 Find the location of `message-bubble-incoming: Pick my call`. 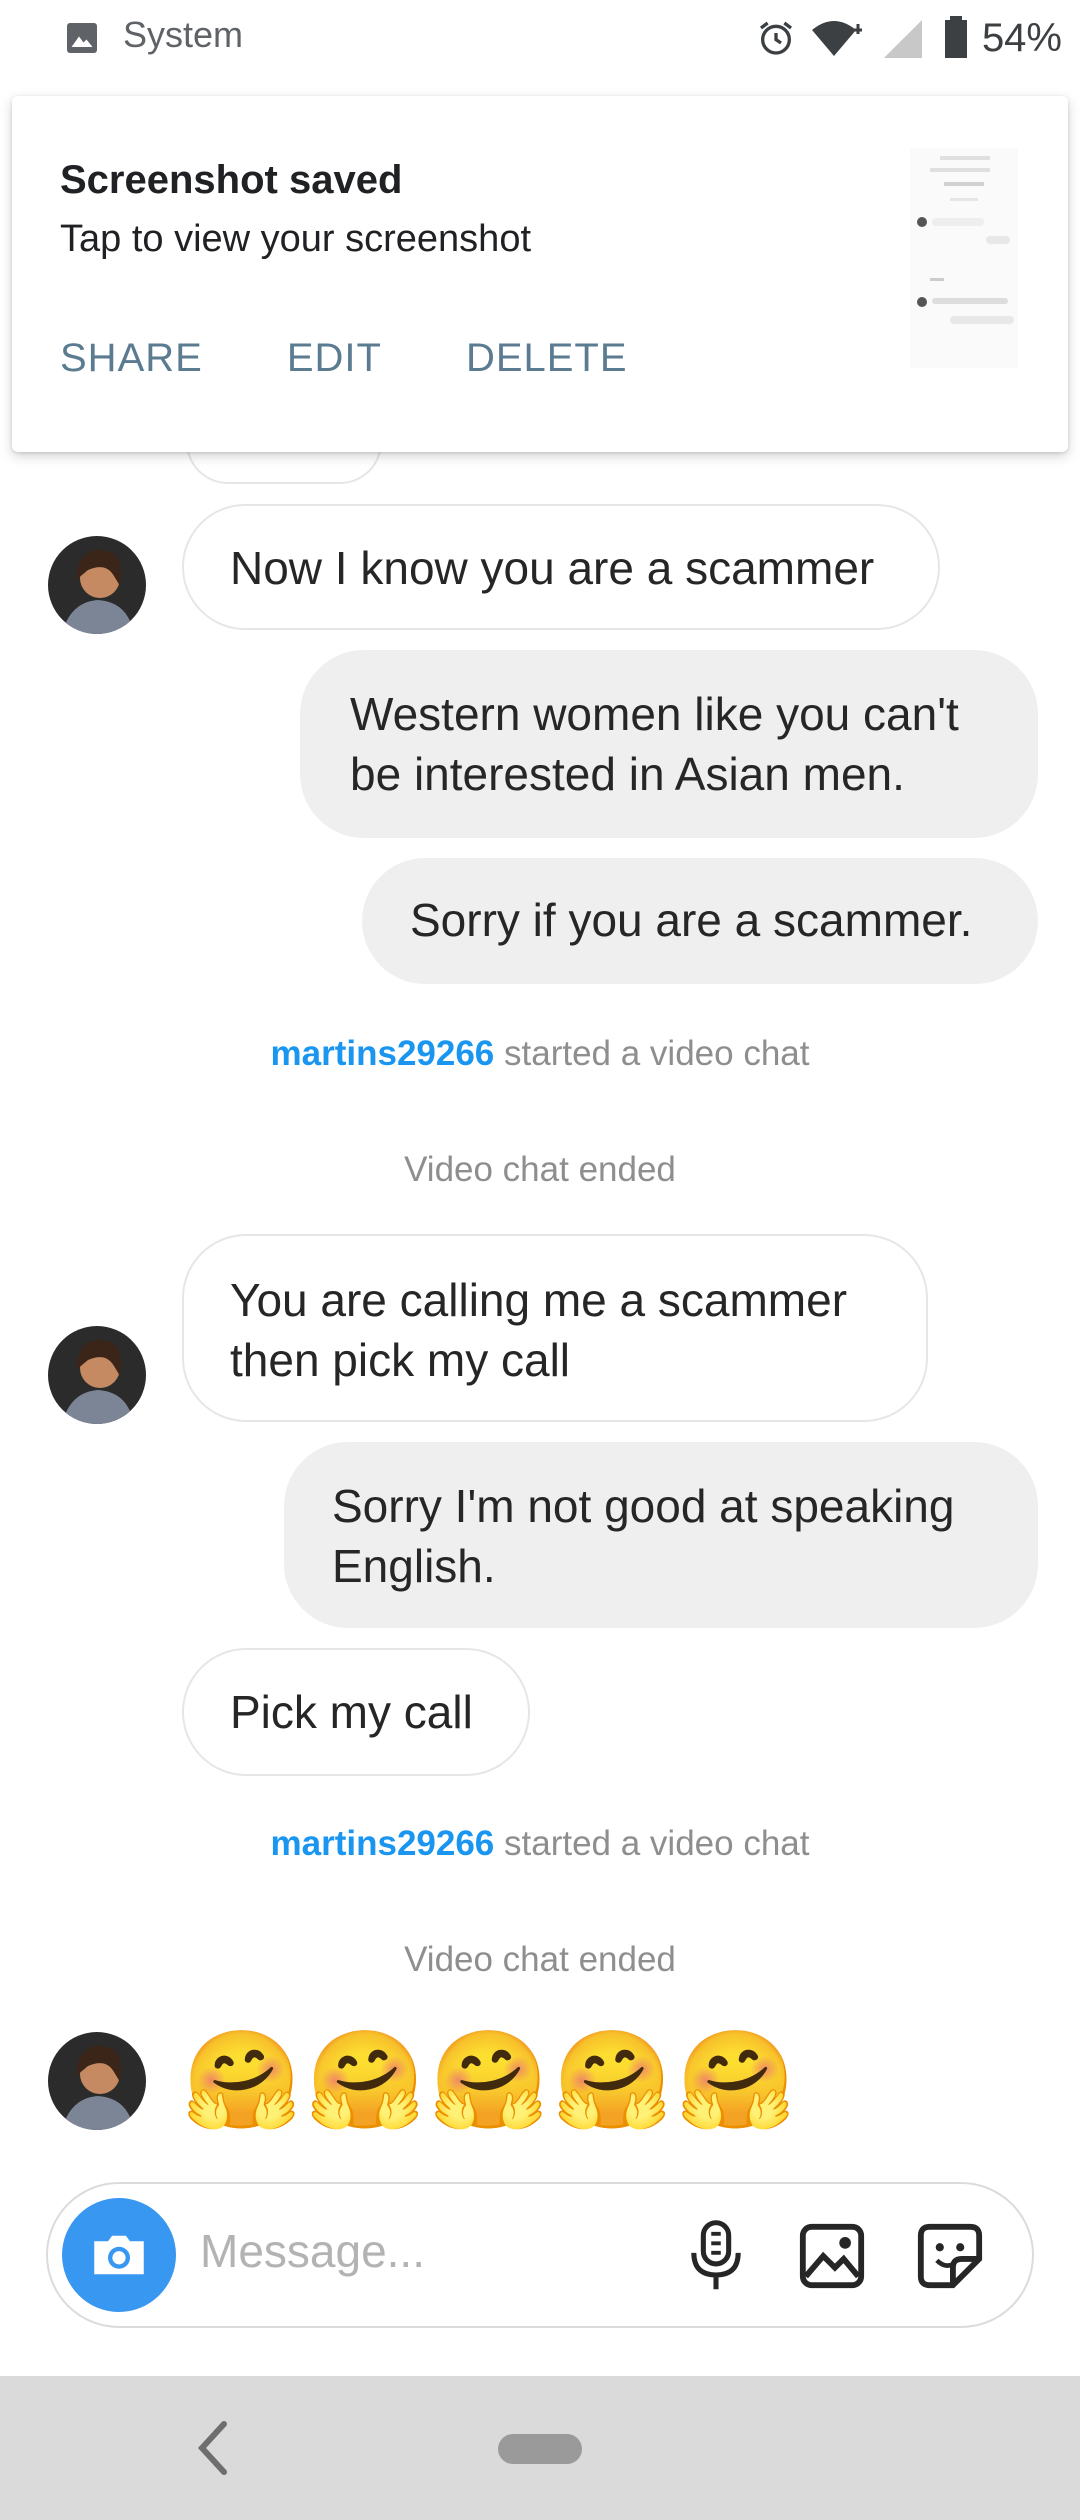

message-bubble-incoming: Pick my call is located at coordinates (356, 1712).